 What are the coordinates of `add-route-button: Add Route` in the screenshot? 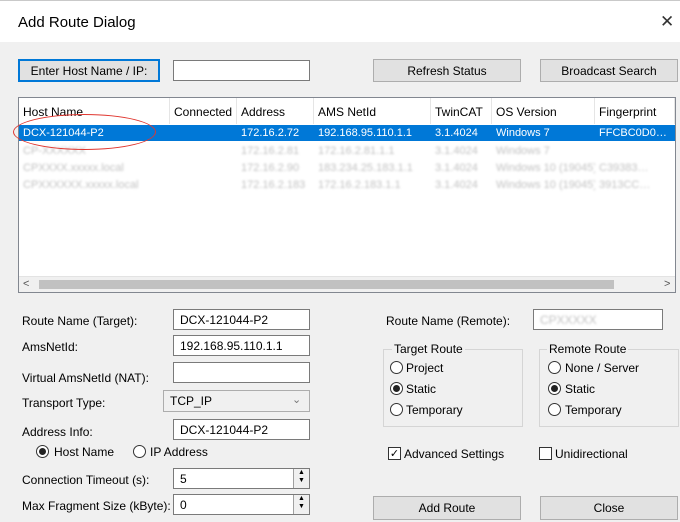 It's located at (447, 508).